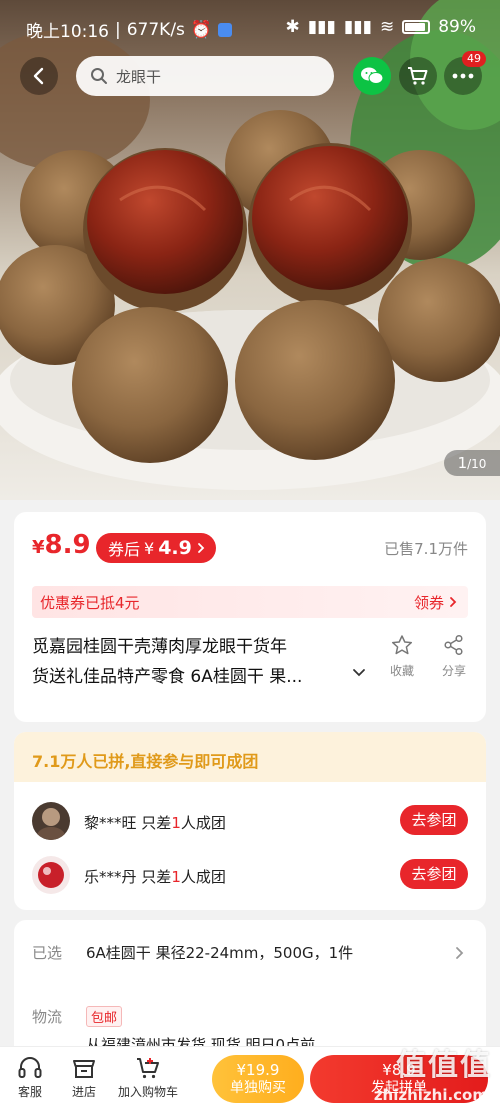 This screenshot has height=1111, width=500. Describe the element at coordinates (359, 673) in the screenshot. I see `expand-title-chevron-down-icon` at that location.